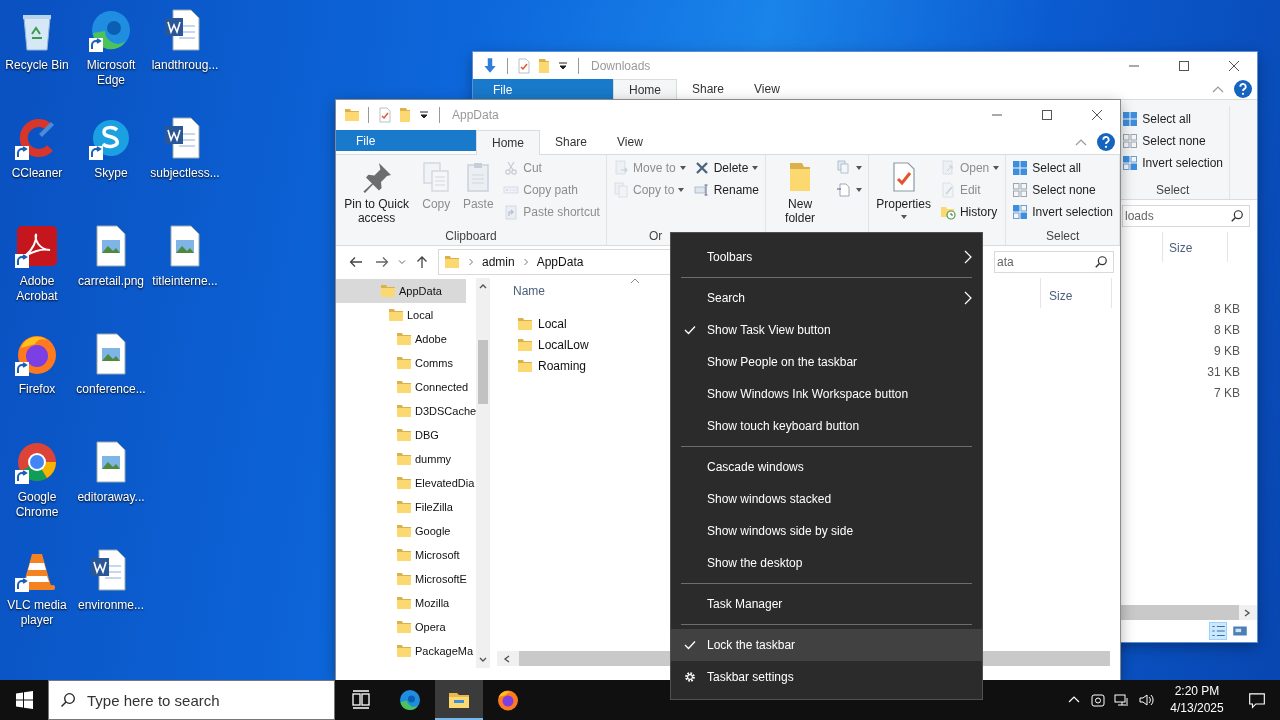 Image resolution: width=1280 pixels, height=720 pixels. Describe the element at coordinates (560, 262) in the screenshot. I see `breadcrumb: AppData` at that location.